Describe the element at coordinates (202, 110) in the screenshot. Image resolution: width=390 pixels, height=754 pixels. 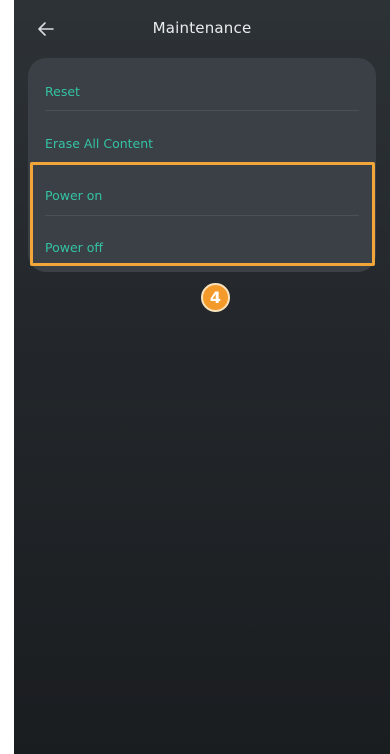
I see `divider` at that location.